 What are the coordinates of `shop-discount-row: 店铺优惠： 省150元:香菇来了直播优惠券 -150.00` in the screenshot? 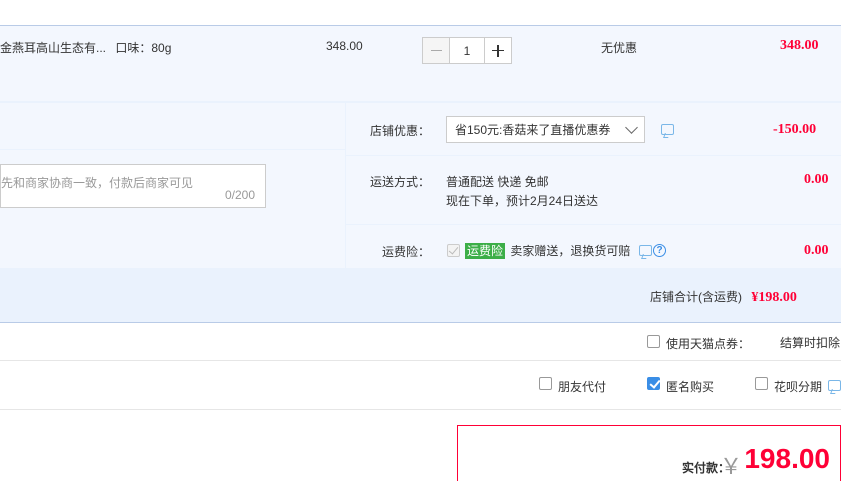 It's located at (593, 129).